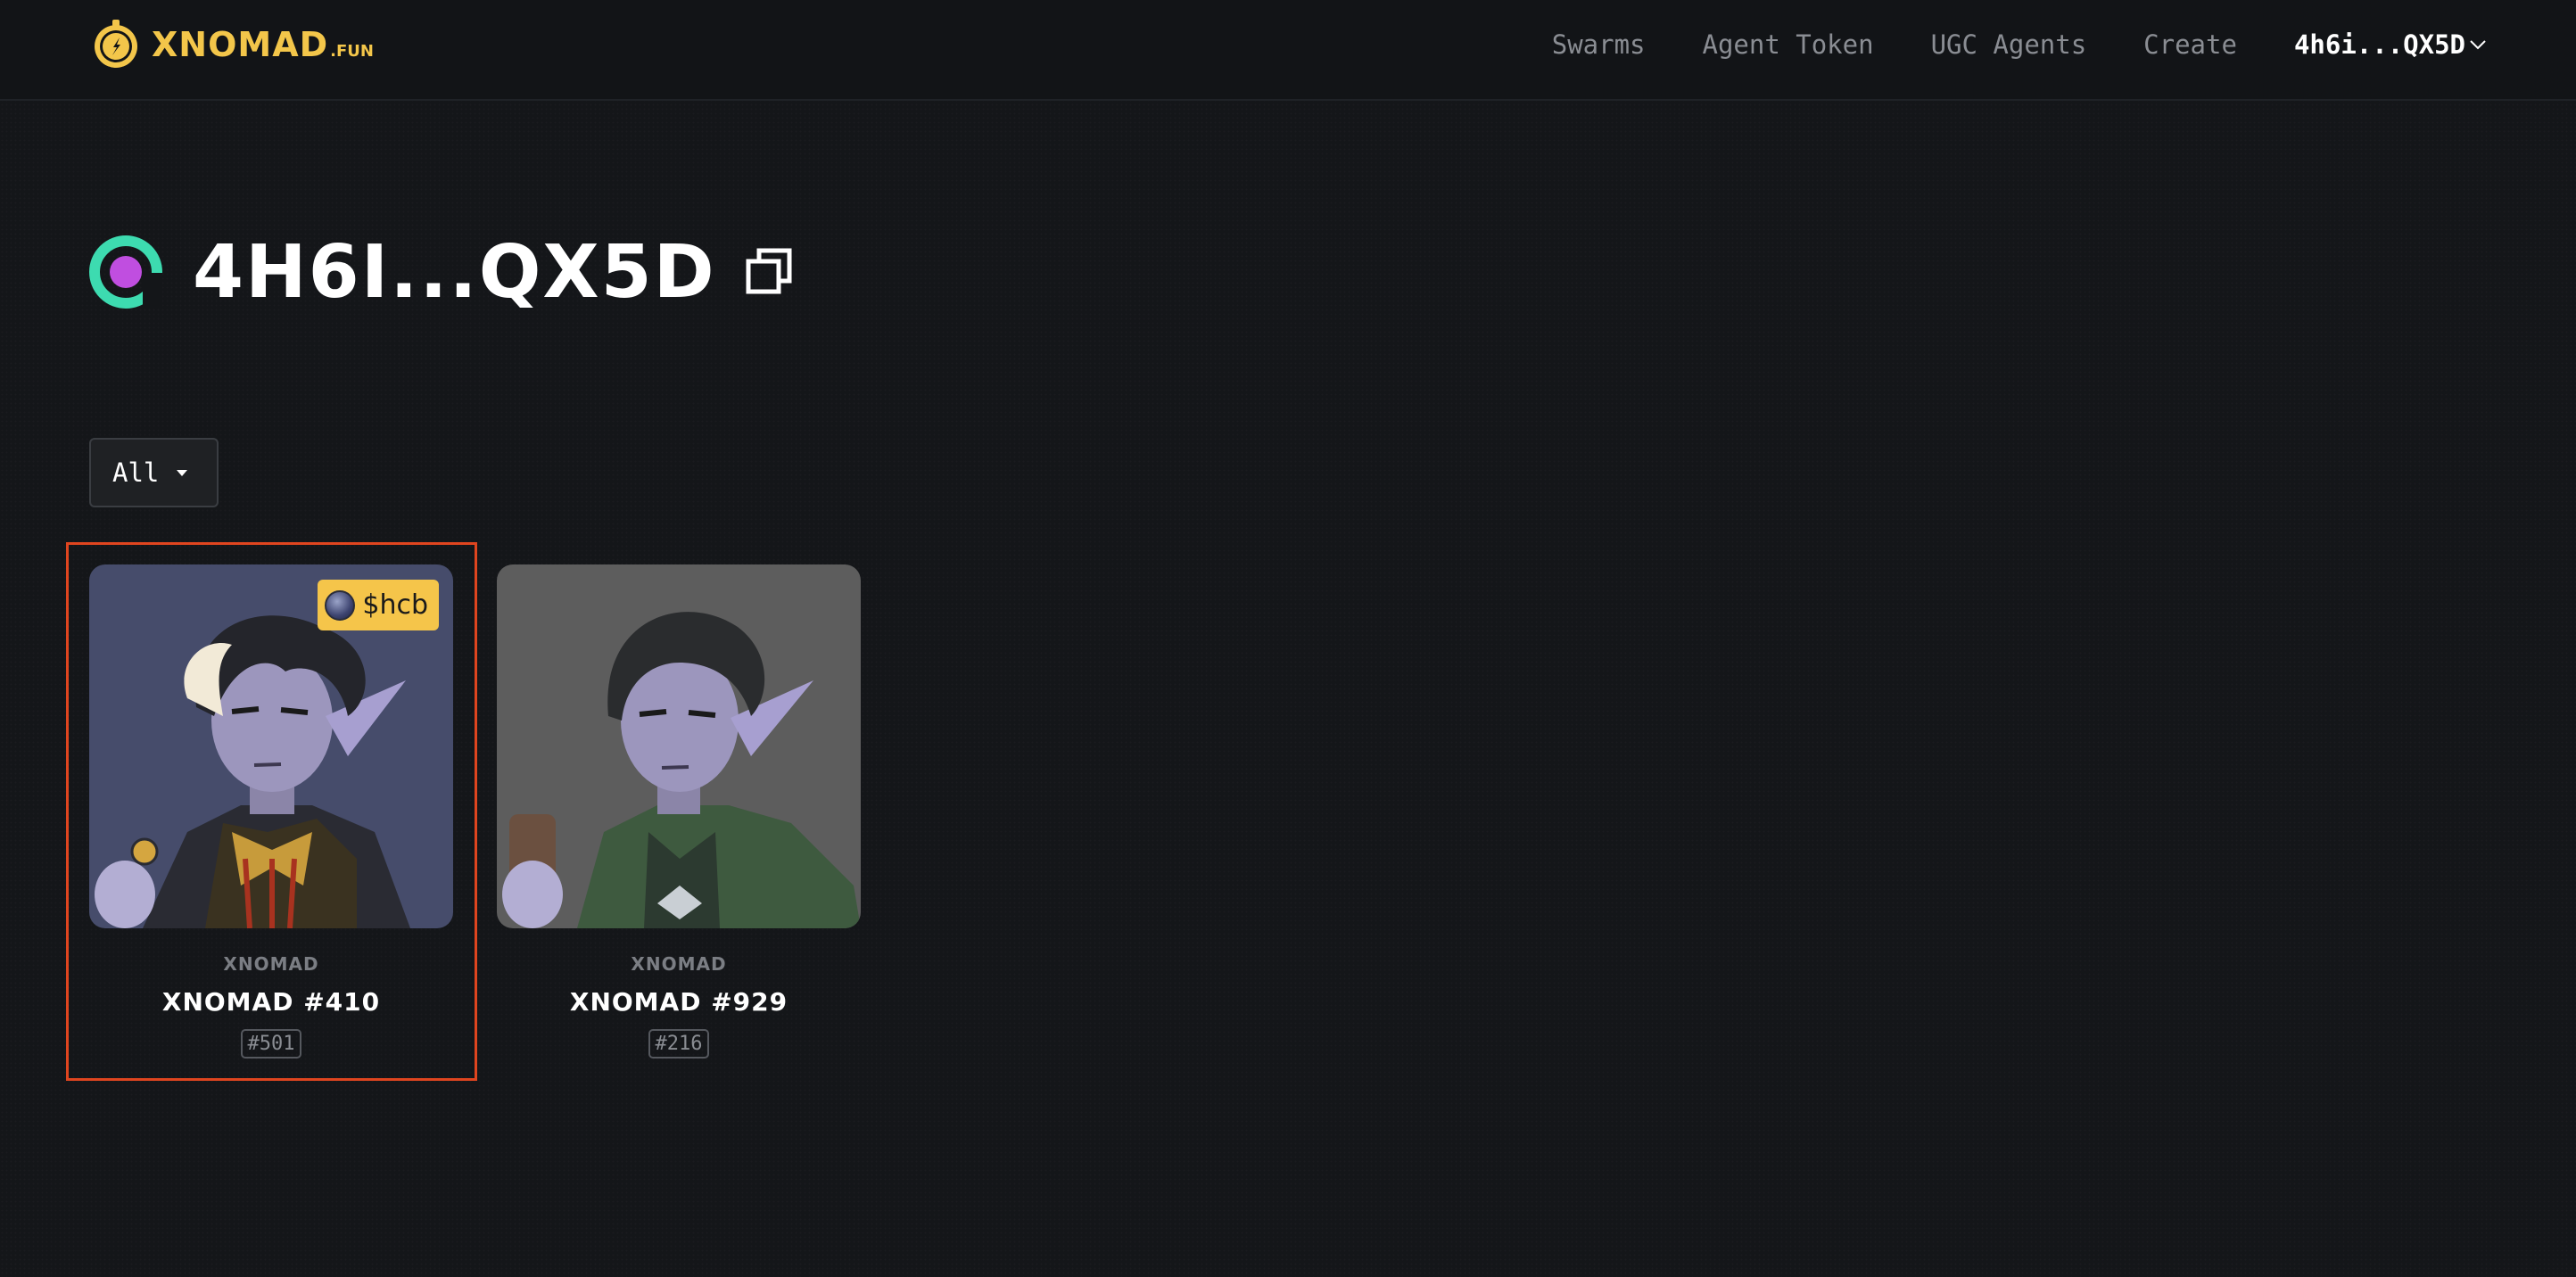 Image resolution: width=2576 pixels, height=1277 pixels. Describe the element at coordinates (352, 51) in the screenshot. I see `logo-suffix: .FUN` at that location.